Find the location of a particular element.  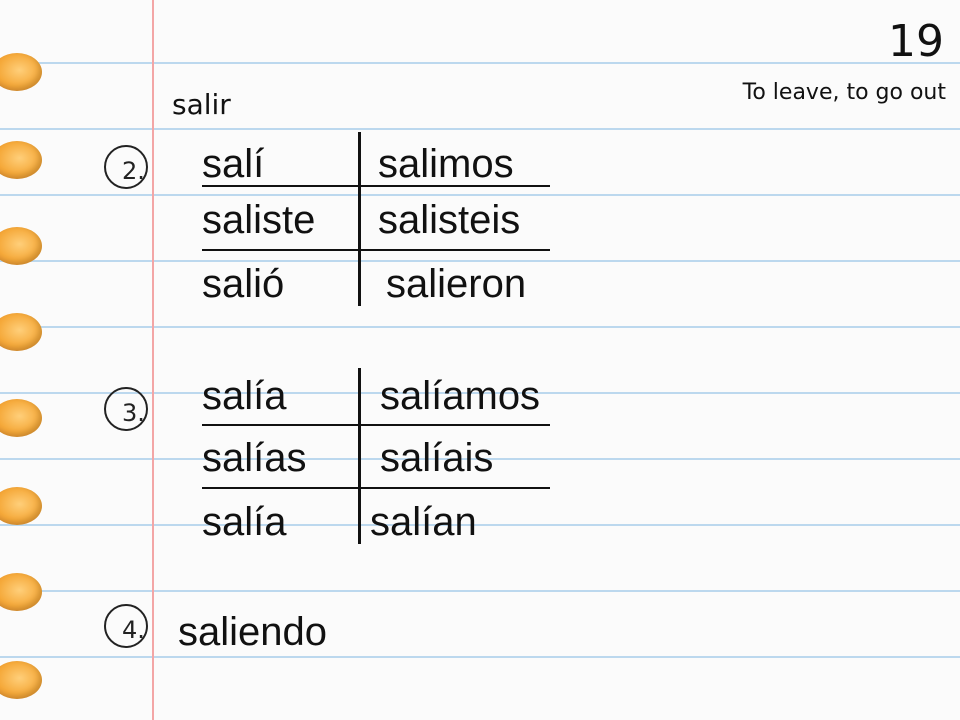

conjugation-form: salimos is located at coordinates (446, 164).